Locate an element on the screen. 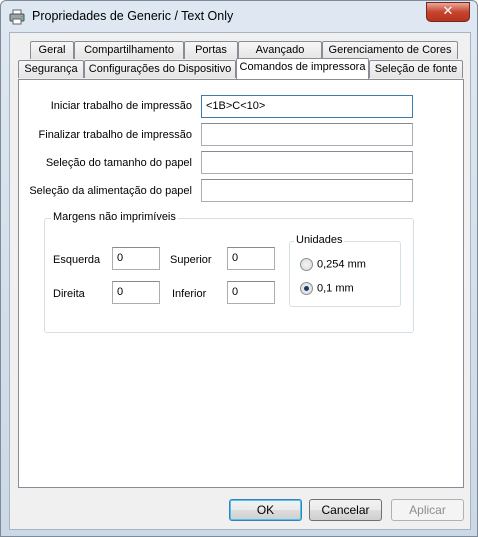 The height and width of the screenshot is (537, 478). tab-compartilhamento: Compartilhamento is located at coordinates (129, 50).